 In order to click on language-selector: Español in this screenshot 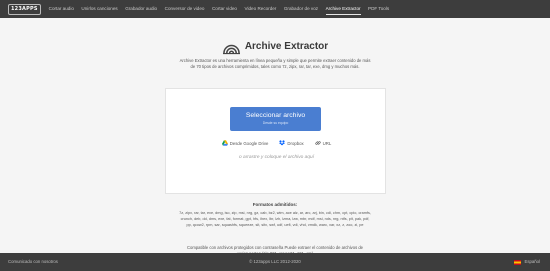, I will do `click(527, 262)`.